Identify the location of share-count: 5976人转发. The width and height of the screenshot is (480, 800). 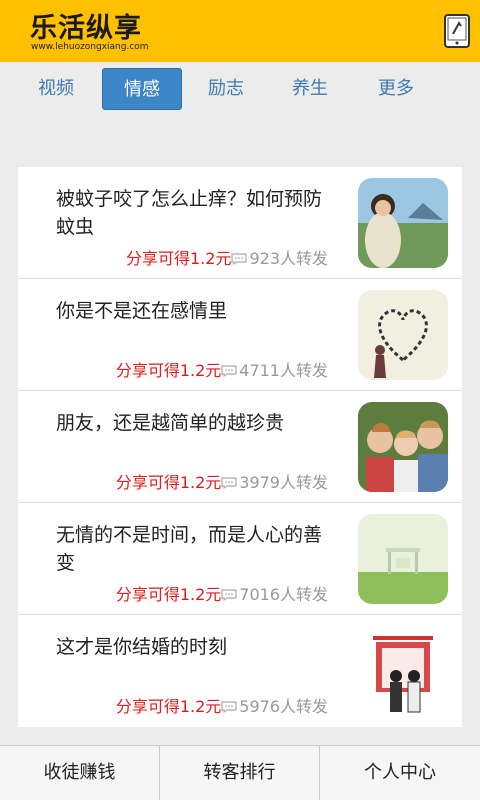
(283, 706).